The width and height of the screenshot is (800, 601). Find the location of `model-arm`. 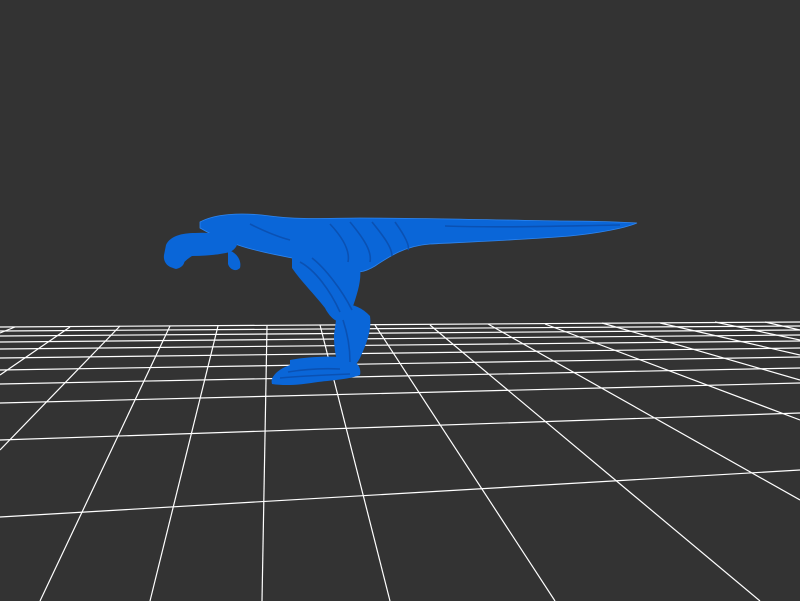

model-arm is located at coordinates (234, 260).